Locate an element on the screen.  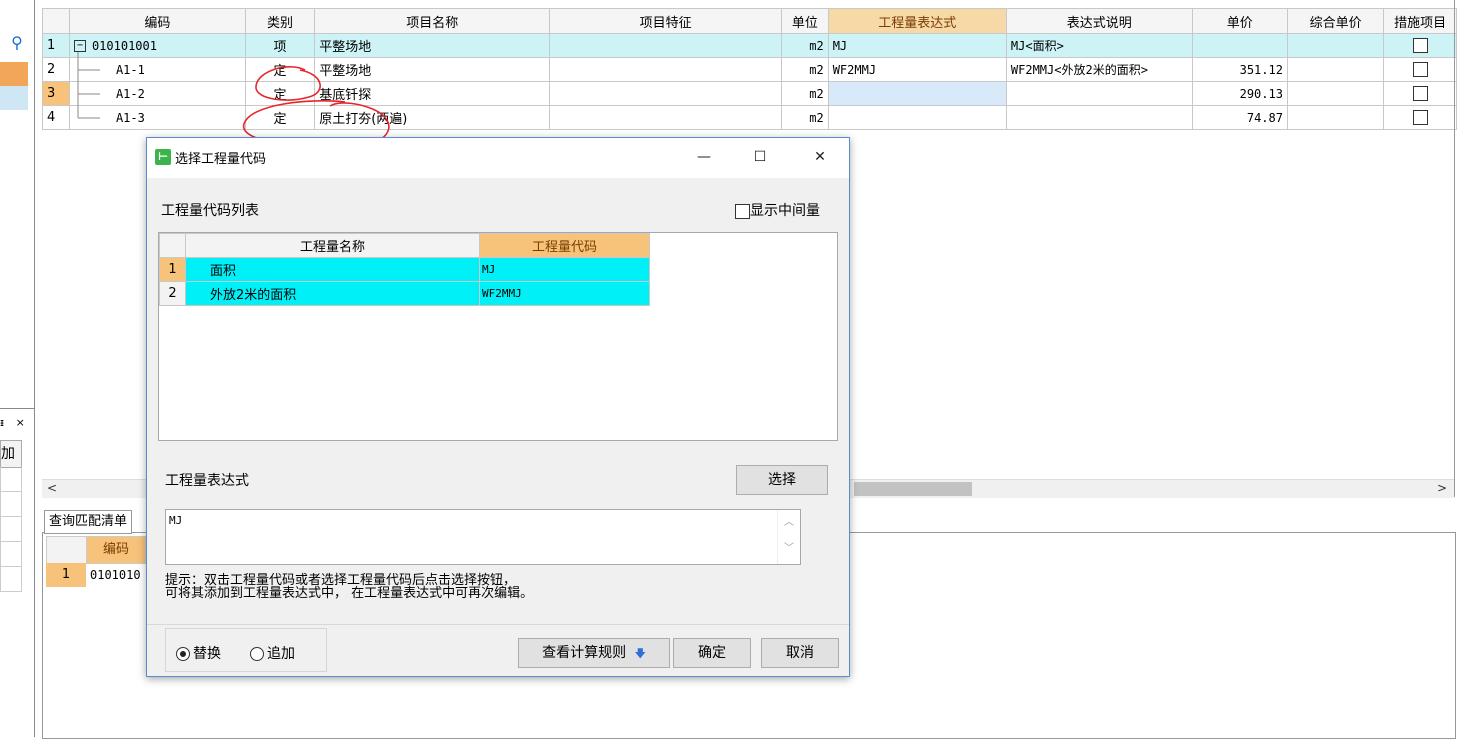
pin-icon: ᵻ is located at coordinates (2, 422).